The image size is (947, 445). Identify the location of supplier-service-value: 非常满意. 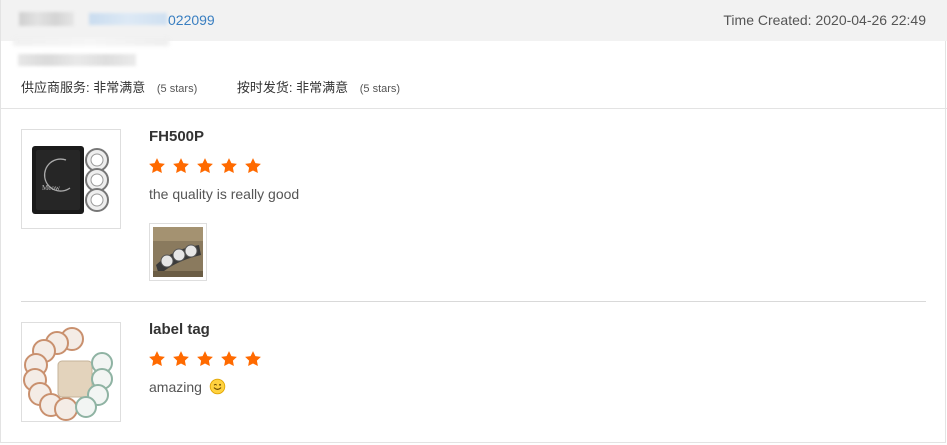
(119, 87).